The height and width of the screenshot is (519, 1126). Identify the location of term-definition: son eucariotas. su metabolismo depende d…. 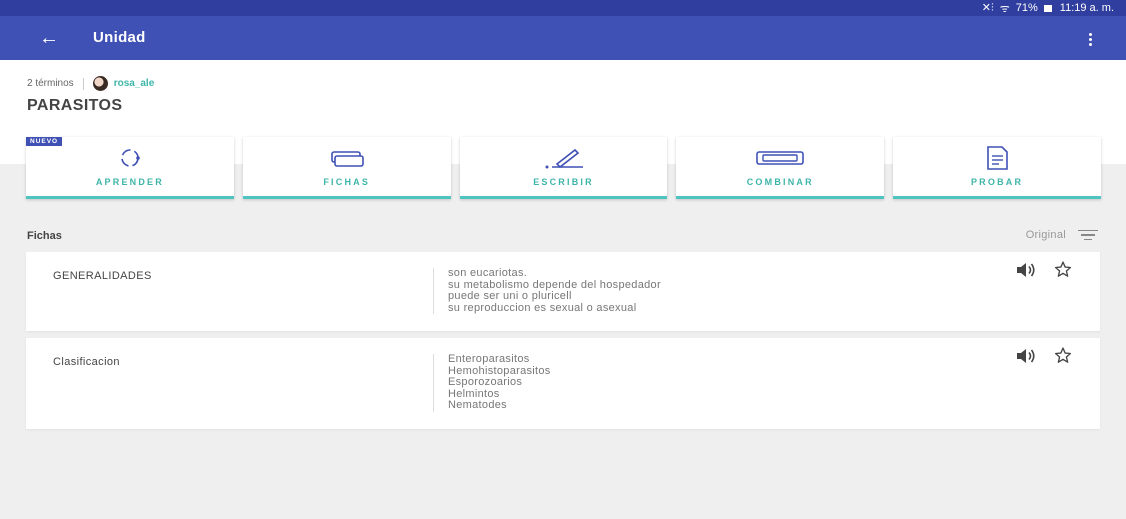
(547, 290).